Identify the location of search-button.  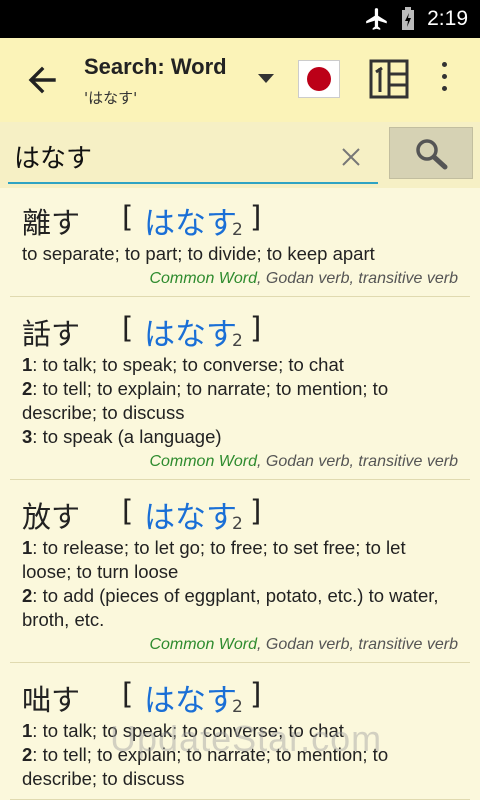
(431, 153).